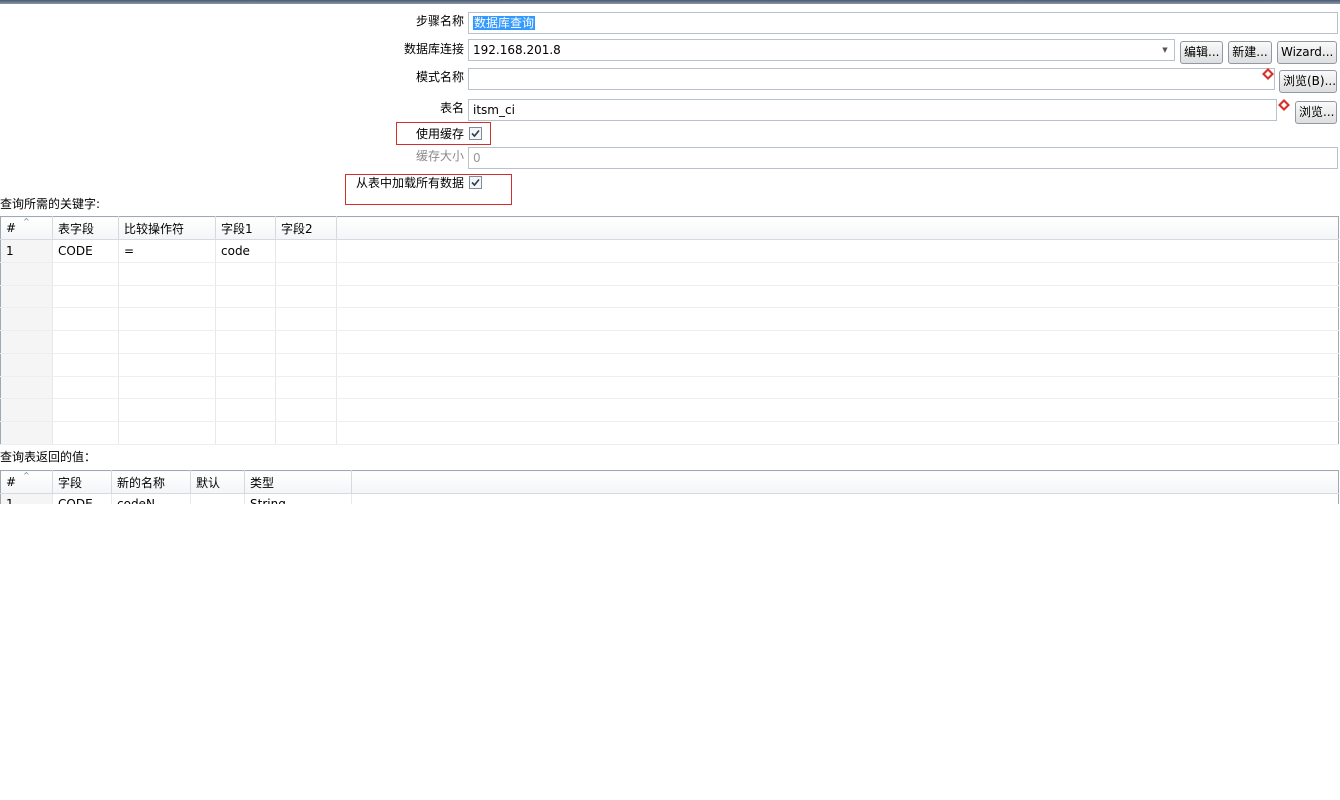  What do you see at coordinates (167, 251) in the screenshot?
I see `cell-comparator: =` at bounding box center [167, 251].